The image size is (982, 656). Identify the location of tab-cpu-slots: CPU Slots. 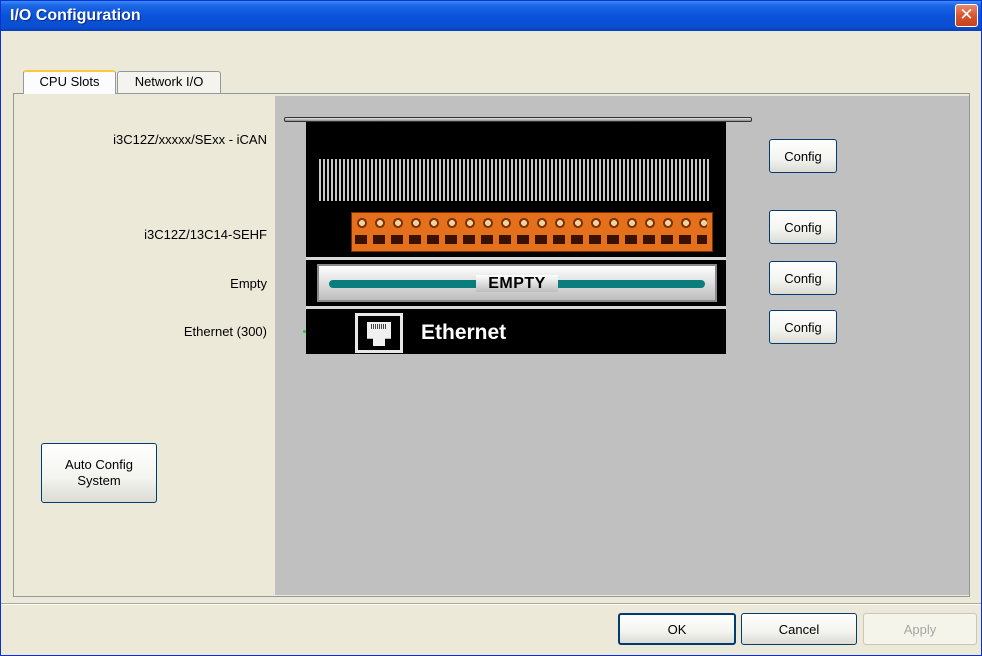
(69, 82).